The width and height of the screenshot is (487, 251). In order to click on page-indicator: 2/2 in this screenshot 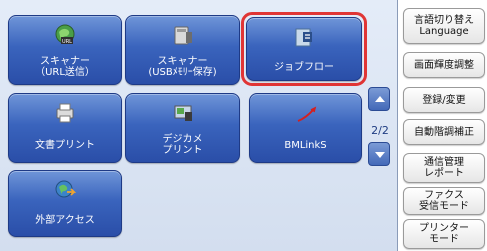, I will do `click(380, 130)`.